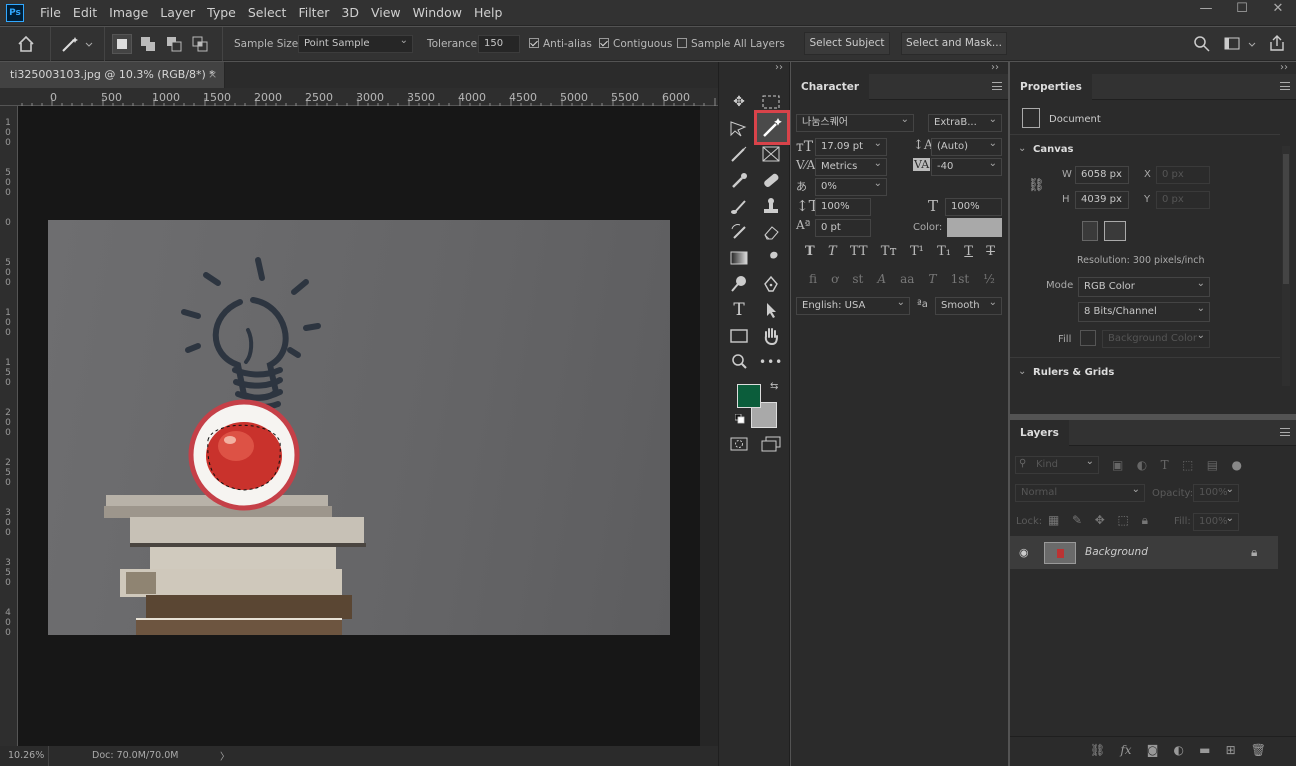 The height and width of the screenshot is (766, 1296). Describe the element at coordinates (1183, 175) in the screenshot. I see `x-input: 0 px` at that location.